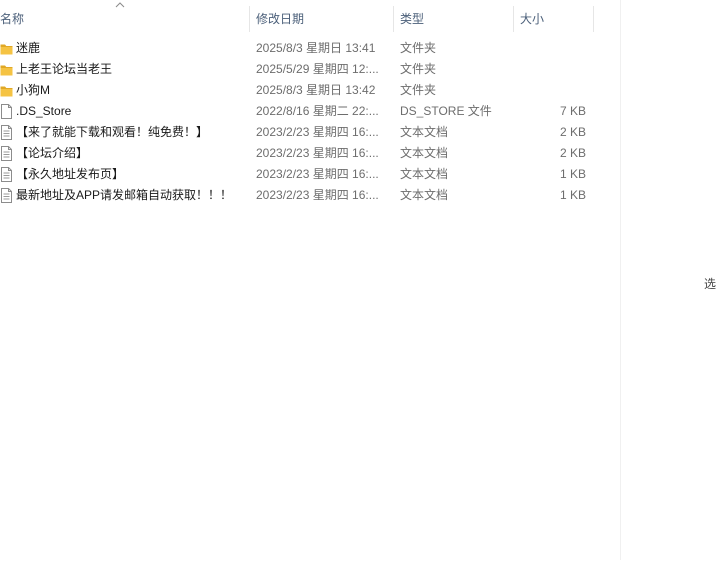 The height and width of the screenshot is (579, 718). Describe the element at coordinates (324, 19) in the screenshot. I see `column-header-date-modified: 修改日期` at that location.